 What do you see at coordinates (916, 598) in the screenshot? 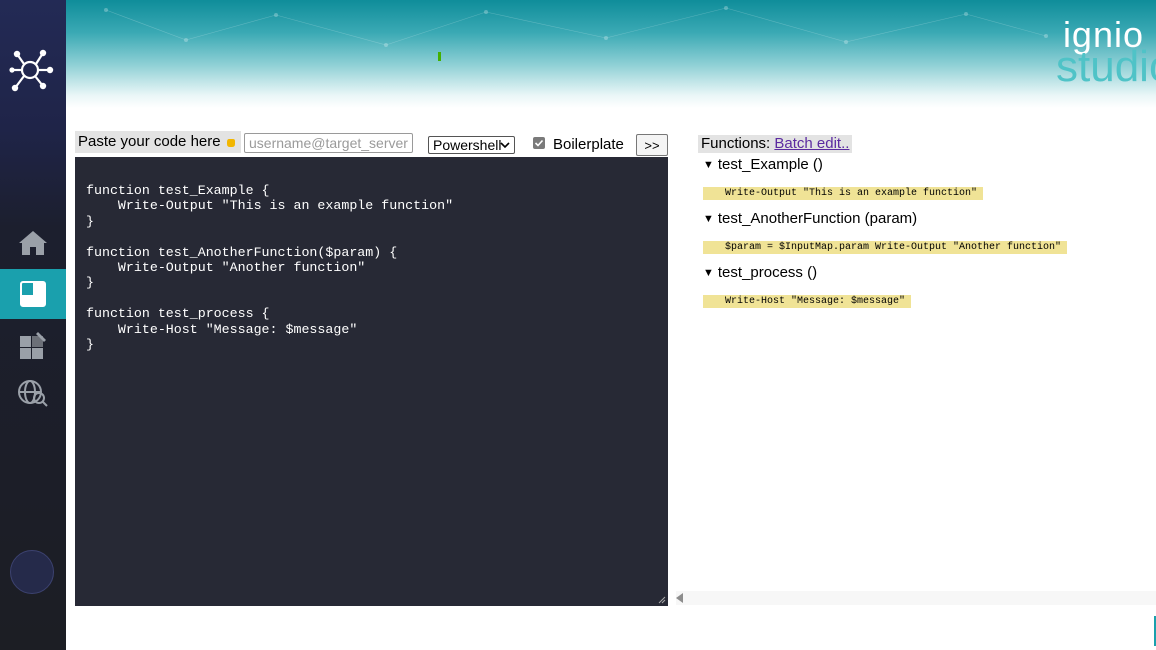
I see `horizontal-scrollbar` at bounding box center [916, 598].